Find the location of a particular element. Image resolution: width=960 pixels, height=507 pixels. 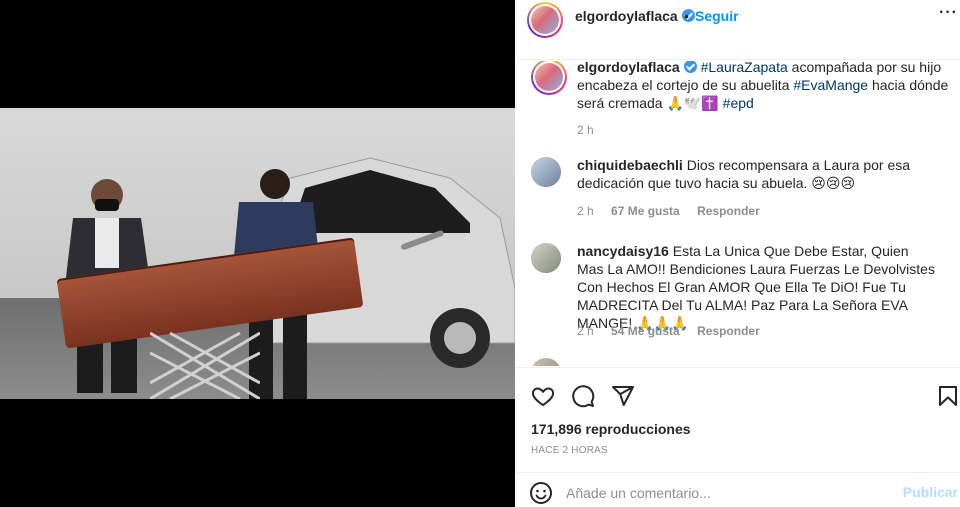

more-options-icon: ··· is located at coordinates (948, 13).